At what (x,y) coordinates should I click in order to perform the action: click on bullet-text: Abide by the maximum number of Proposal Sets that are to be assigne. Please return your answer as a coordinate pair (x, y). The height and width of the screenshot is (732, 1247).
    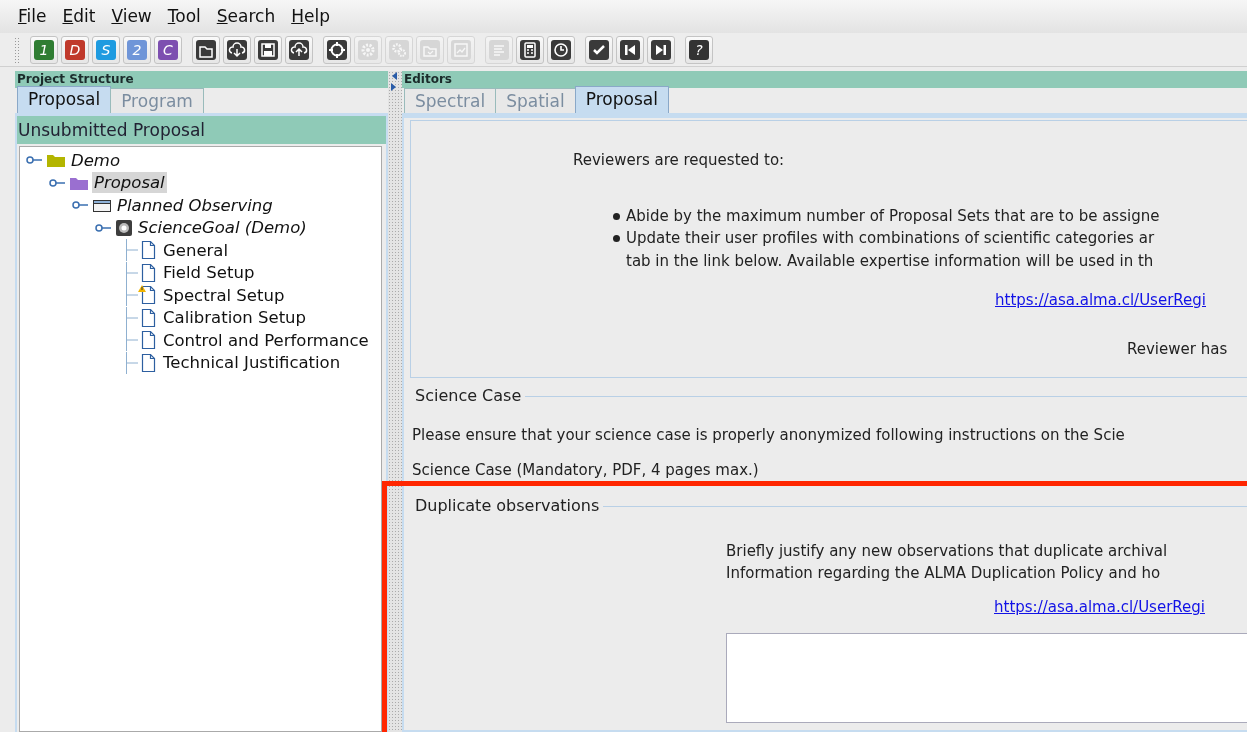
    Looking at the image, I should click on (893, 217).